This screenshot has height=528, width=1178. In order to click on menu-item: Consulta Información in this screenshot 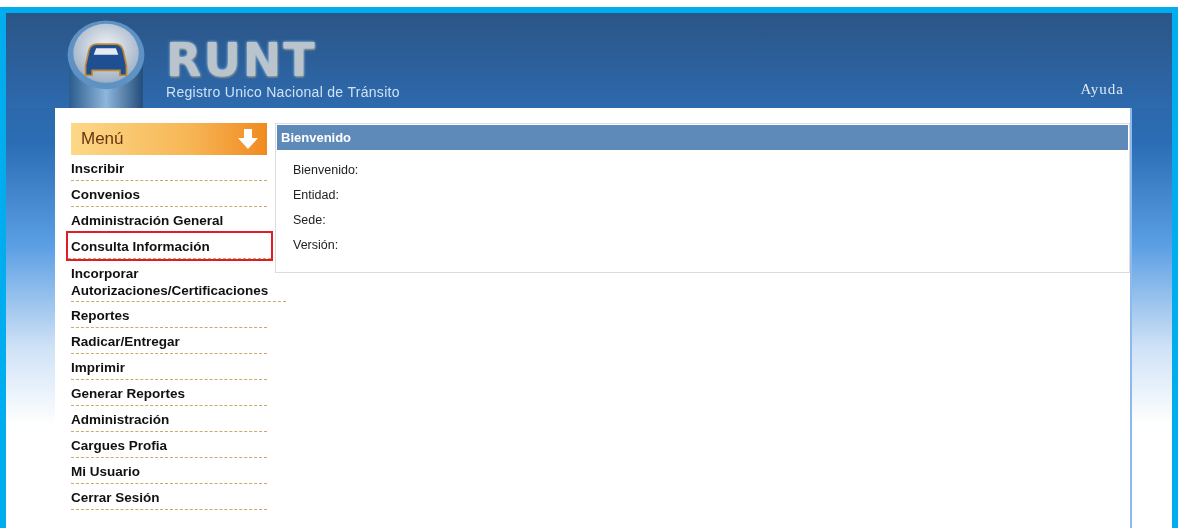, I will do `click(169, 246)`.